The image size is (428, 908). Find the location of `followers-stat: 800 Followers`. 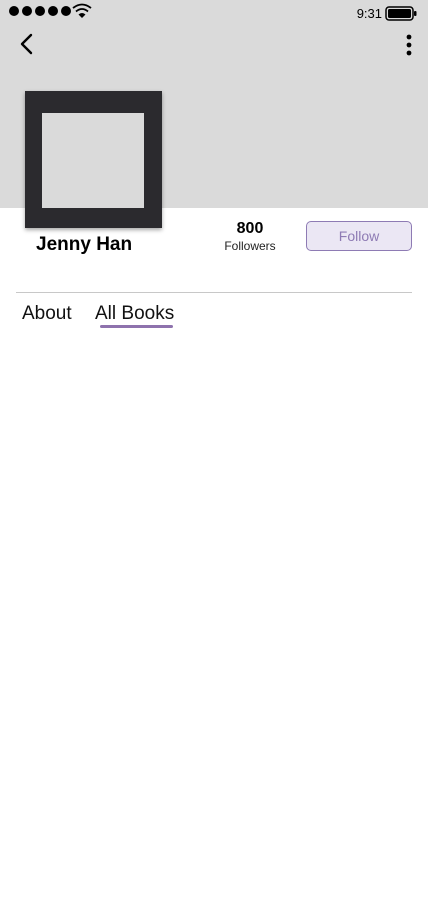

followers-stat: 800 Followers is located at coordinates (250, 237).